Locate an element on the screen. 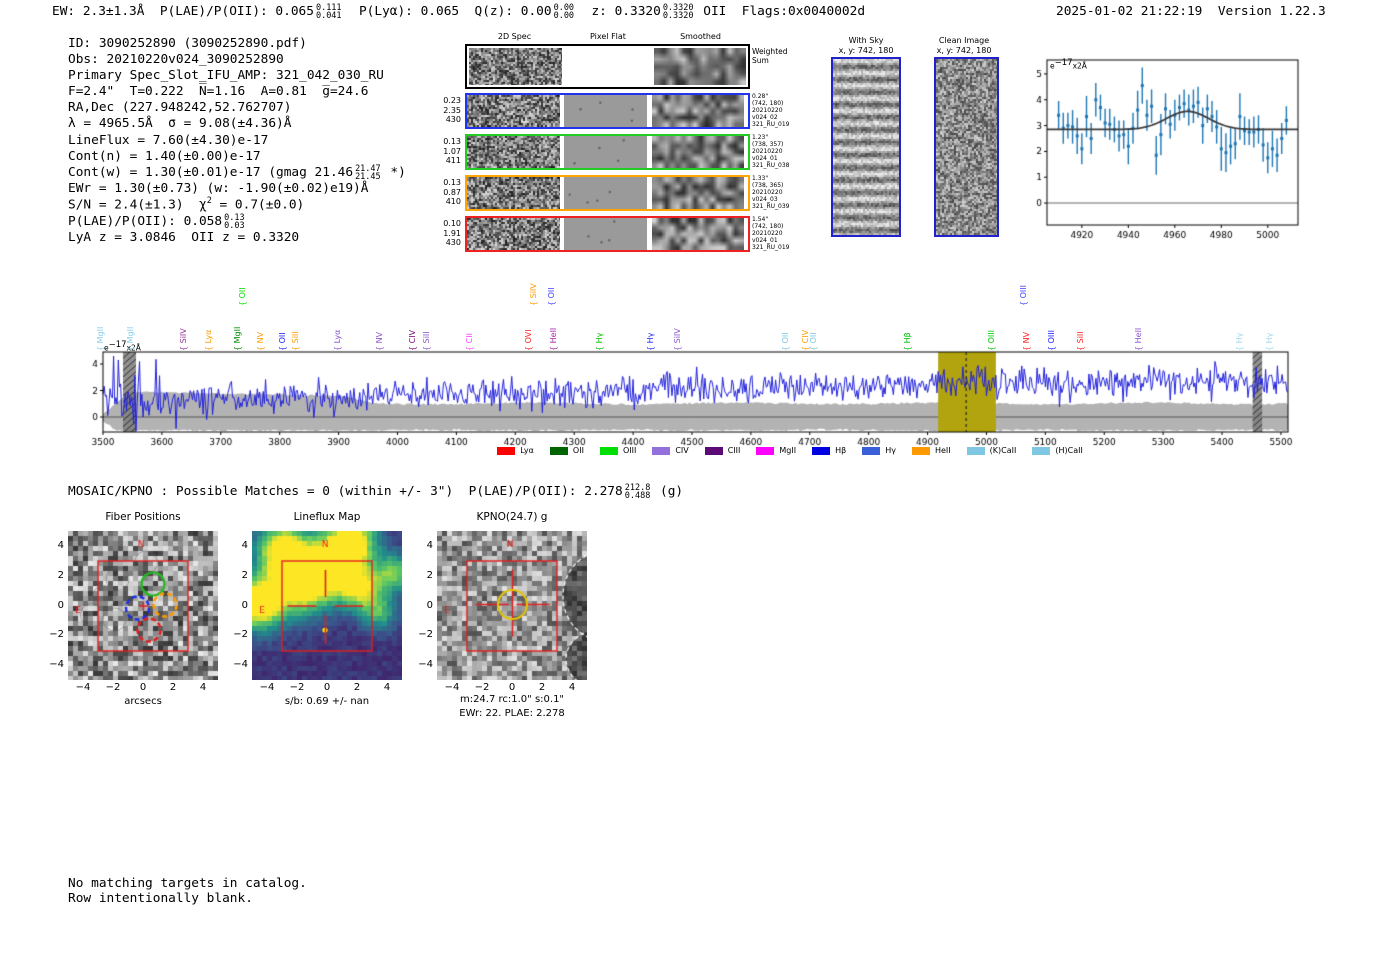 The height and width of the screenshot is (953, 1400). hi-lo-stack: 0.00 0.00 is located at coordinates (564, 12).